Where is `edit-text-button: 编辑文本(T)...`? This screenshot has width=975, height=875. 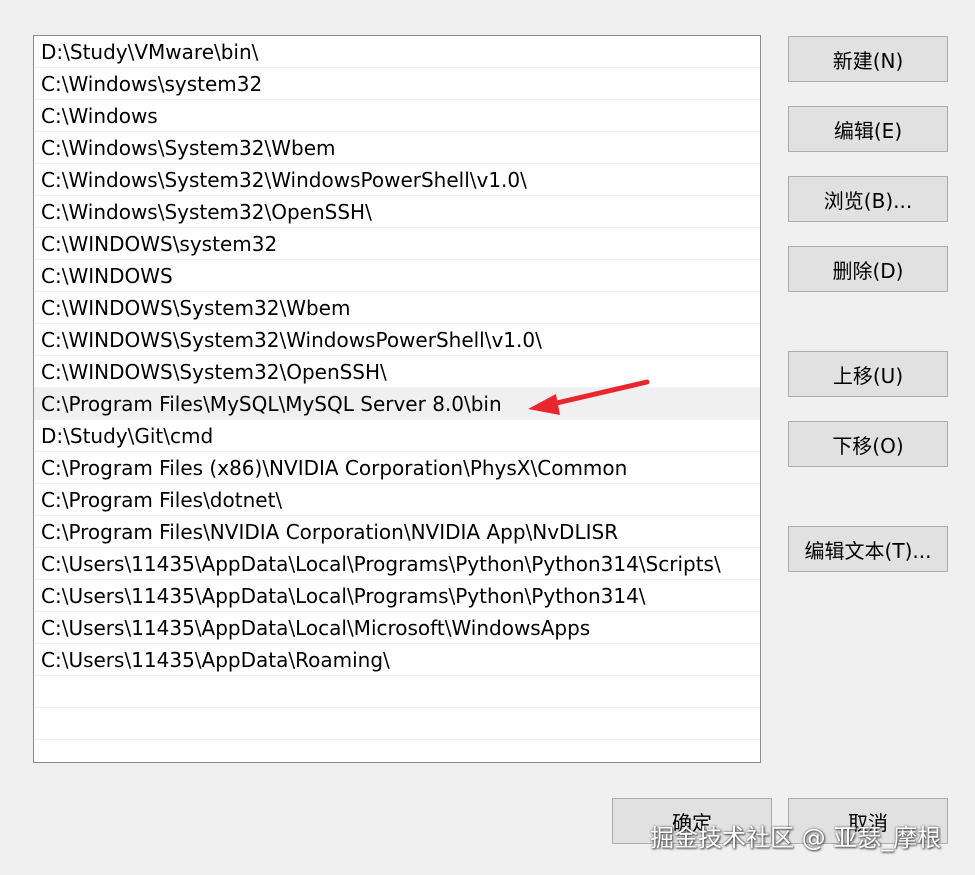 edit-text-button: 编辑文本(T)... is located at coordinates (868, 549).